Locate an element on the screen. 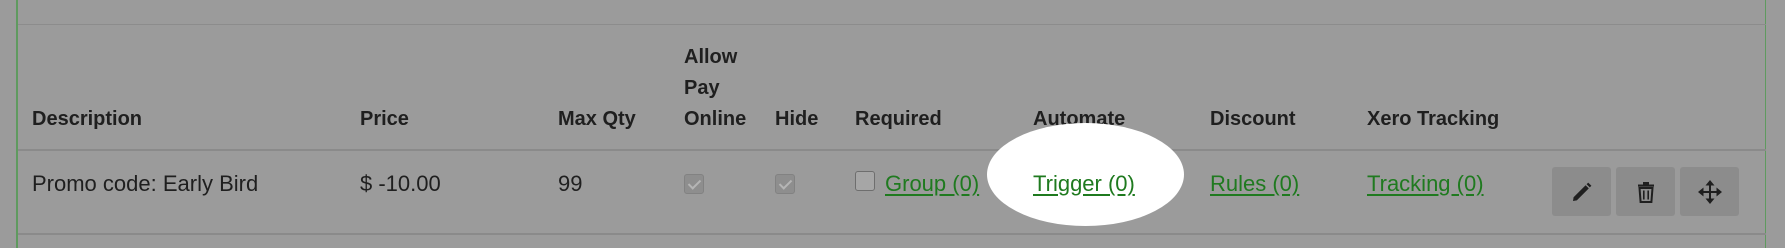 This screenshot has height=248, width=1785. tracking-link: Tracking (0) is located at coordinates (1425, 184).